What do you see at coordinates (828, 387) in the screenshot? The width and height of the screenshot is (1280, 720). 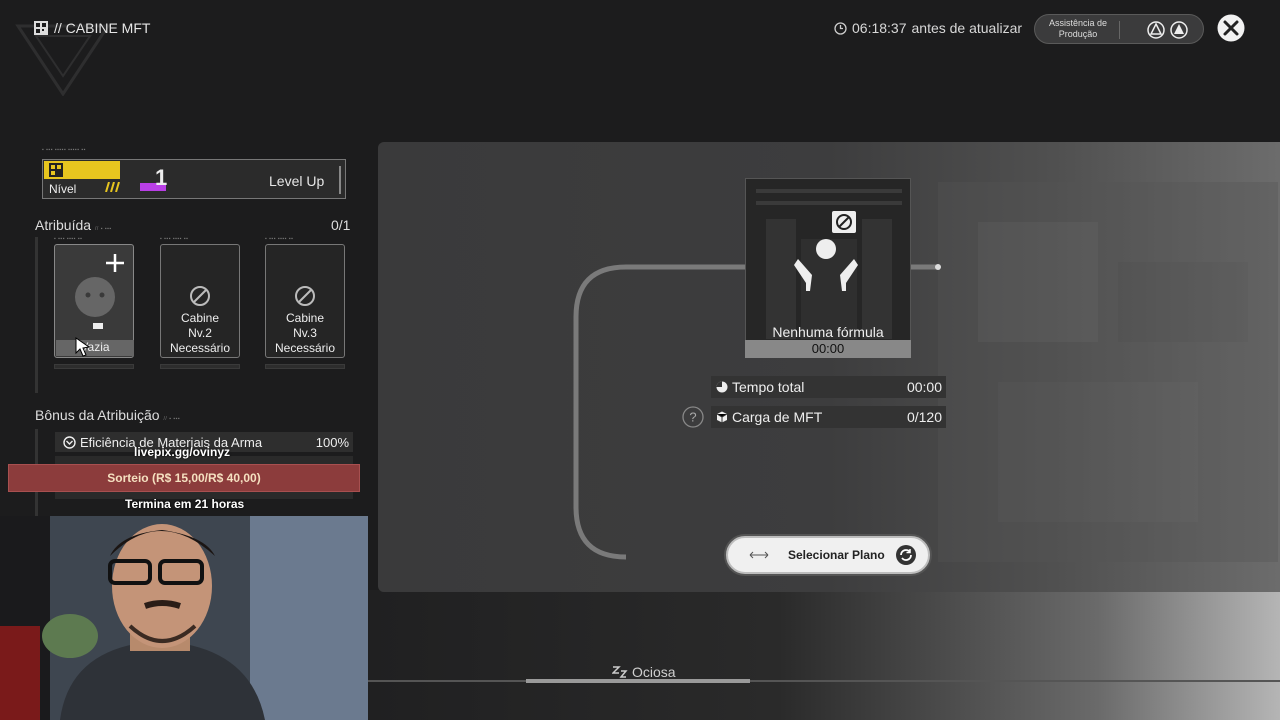 I see `total-time-row: Tempo total 00:00` at bounding box center [828, 387].